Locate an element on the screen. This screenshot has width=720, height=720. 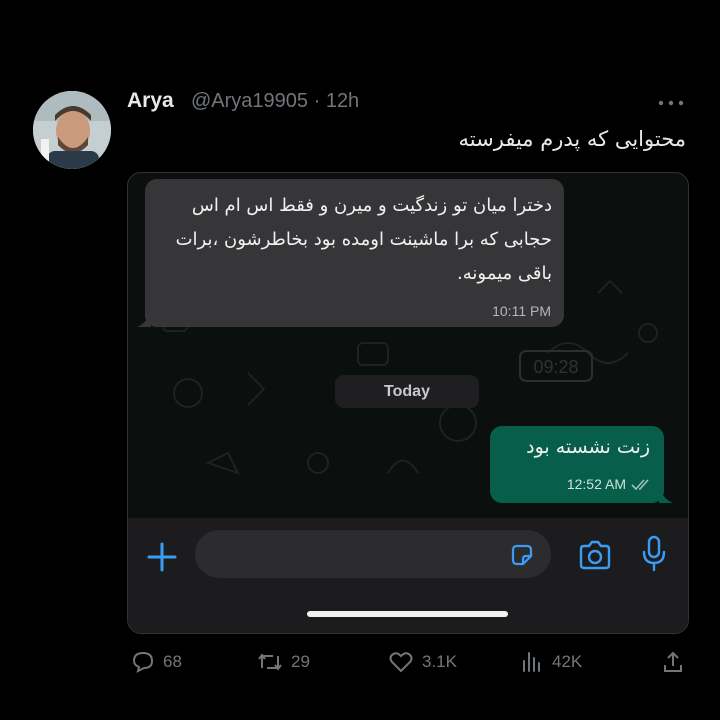
read-checks-icon is located at coordinates (640, 485).